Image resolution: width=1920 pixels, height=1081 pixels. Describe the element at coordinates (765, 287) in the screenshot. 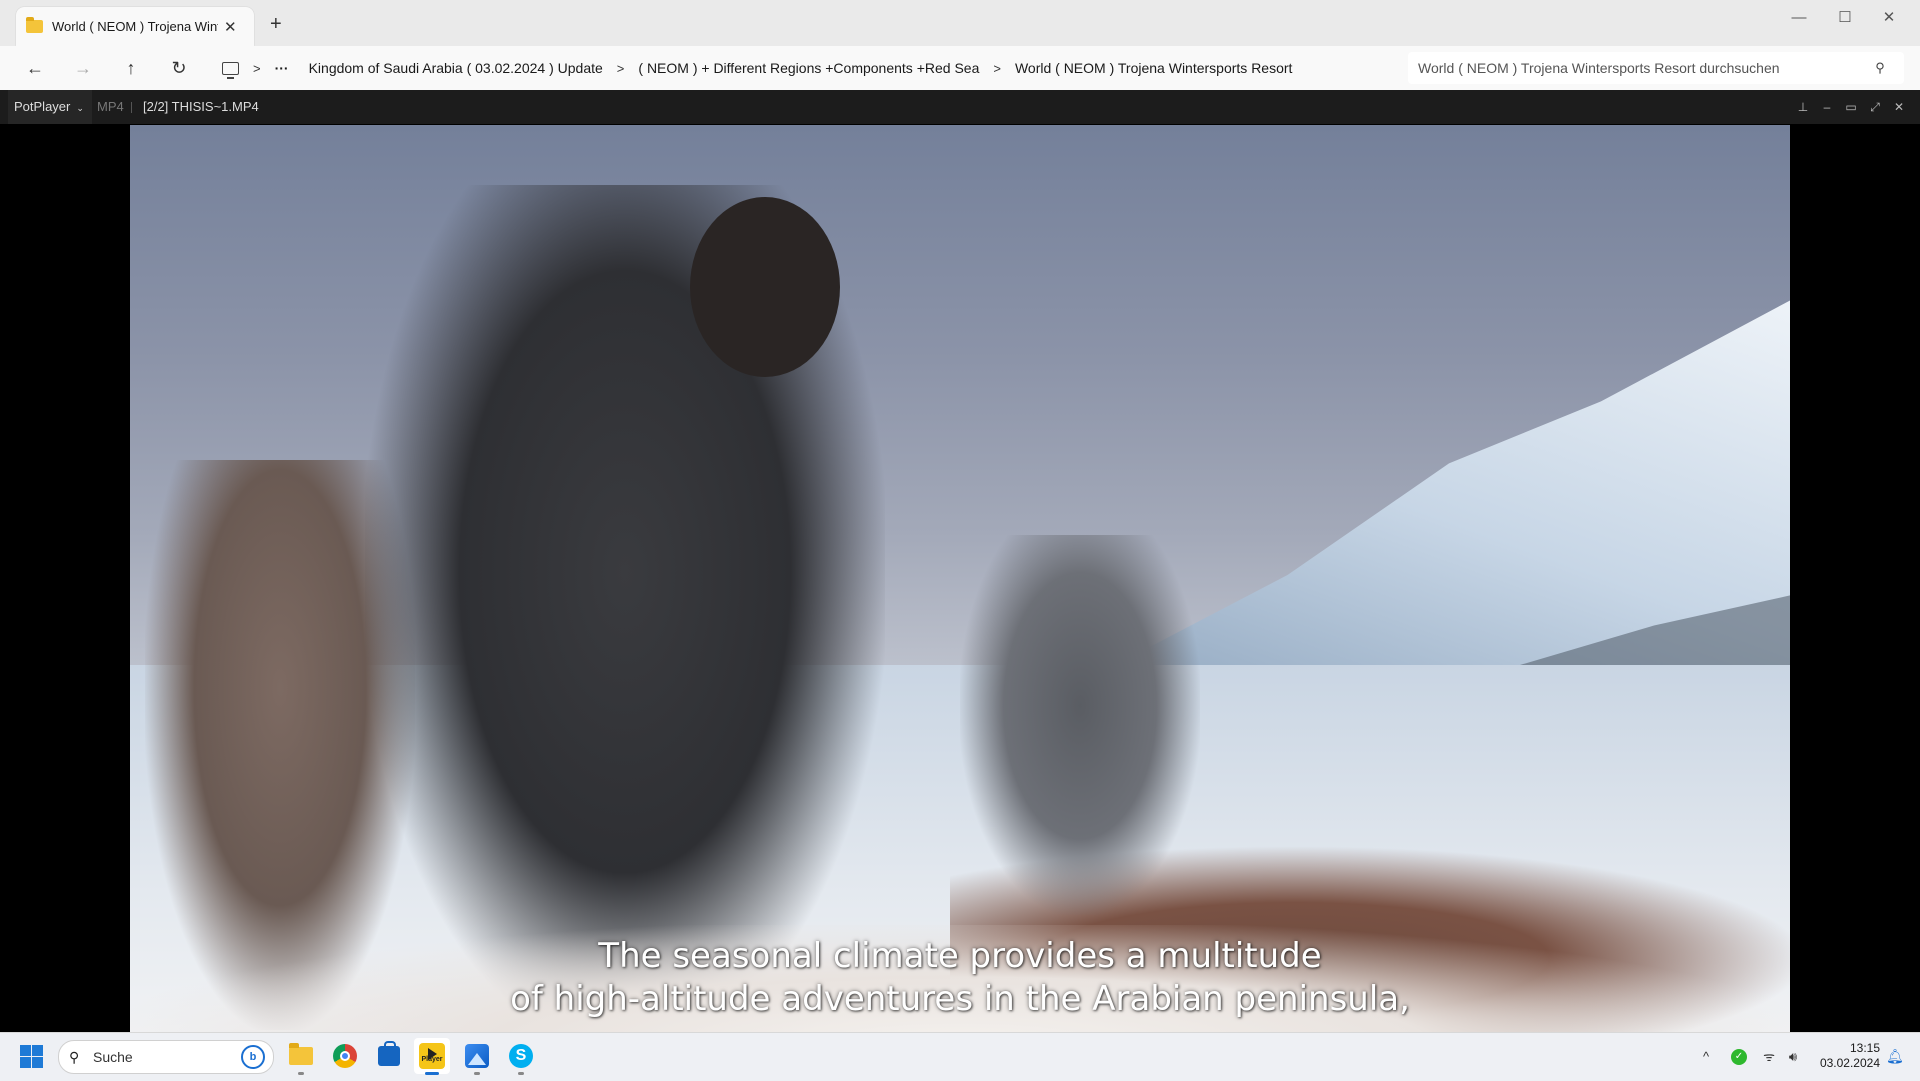

I see `man-head` at that location.